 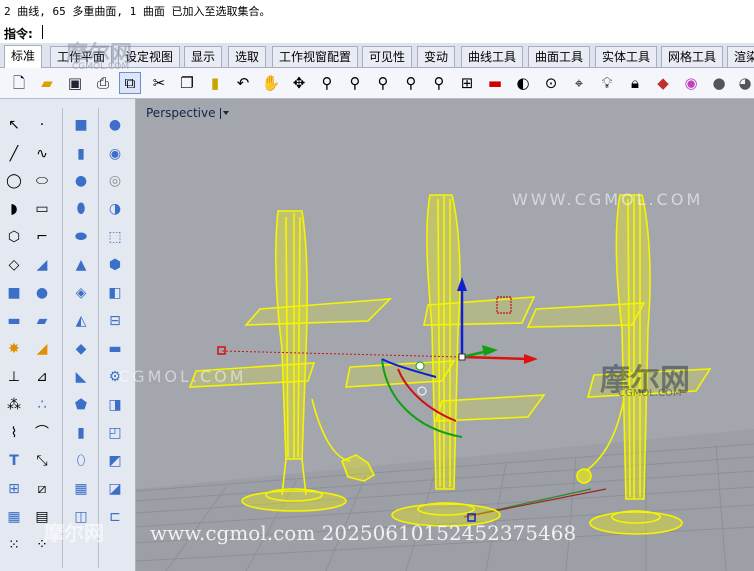 What do you see at coordinates (115, 405) in the screenshot?
I see `chamfer-icon: ◨` at bounding box center [115, 405].